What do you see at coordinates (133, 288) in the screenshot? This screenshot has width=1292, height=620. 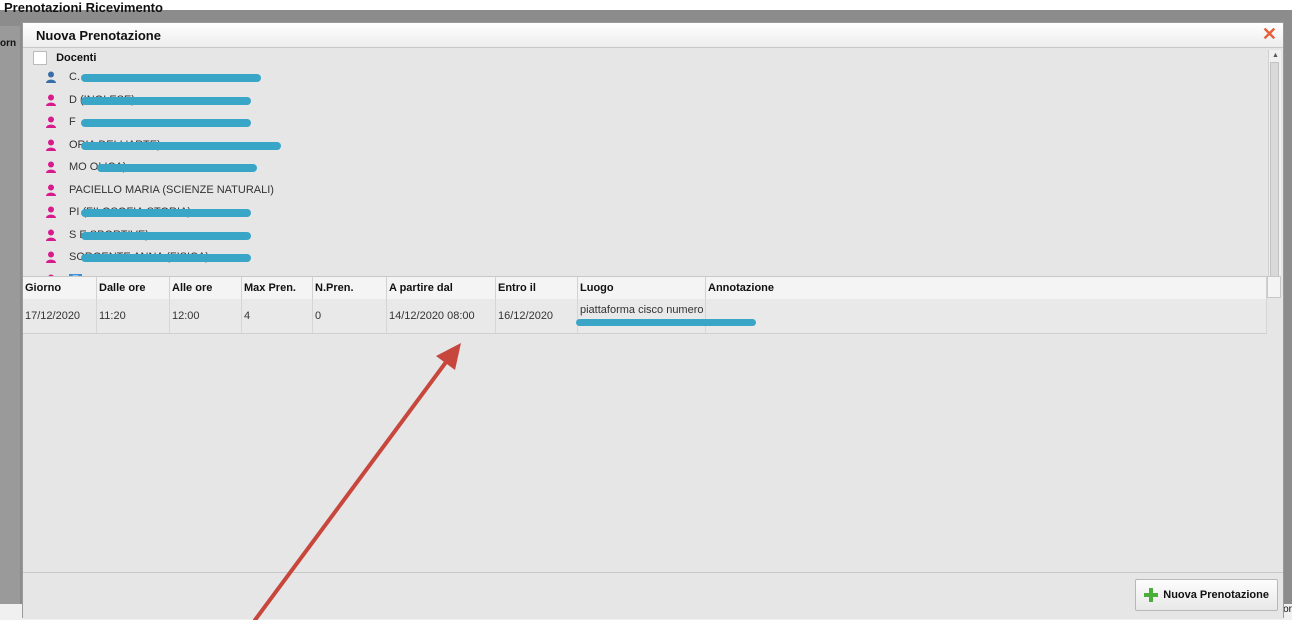 I see `grid-header-cell: Dalle ore` at bounding box center [133, 288].